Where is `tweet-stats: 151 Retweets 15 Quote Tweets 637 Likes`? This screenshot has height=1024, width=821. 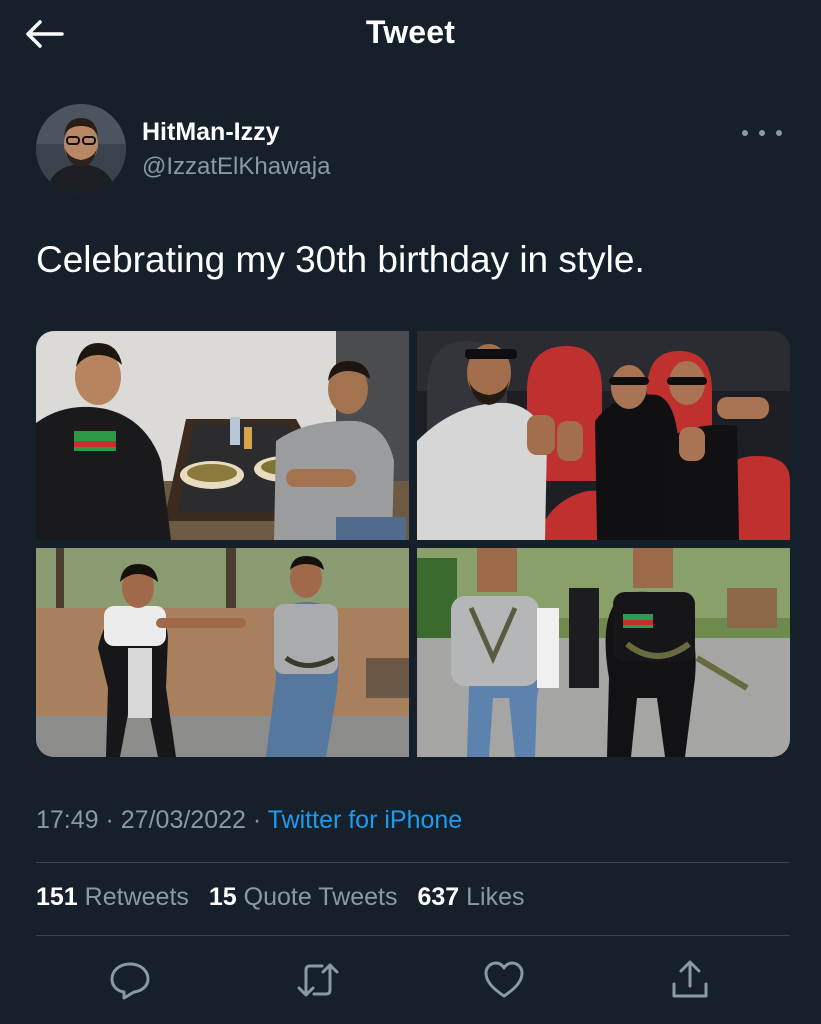 tweet-stats: 151 Retweets 15 Quote Tweets 637 Likes is located at coordinates (280, 897).